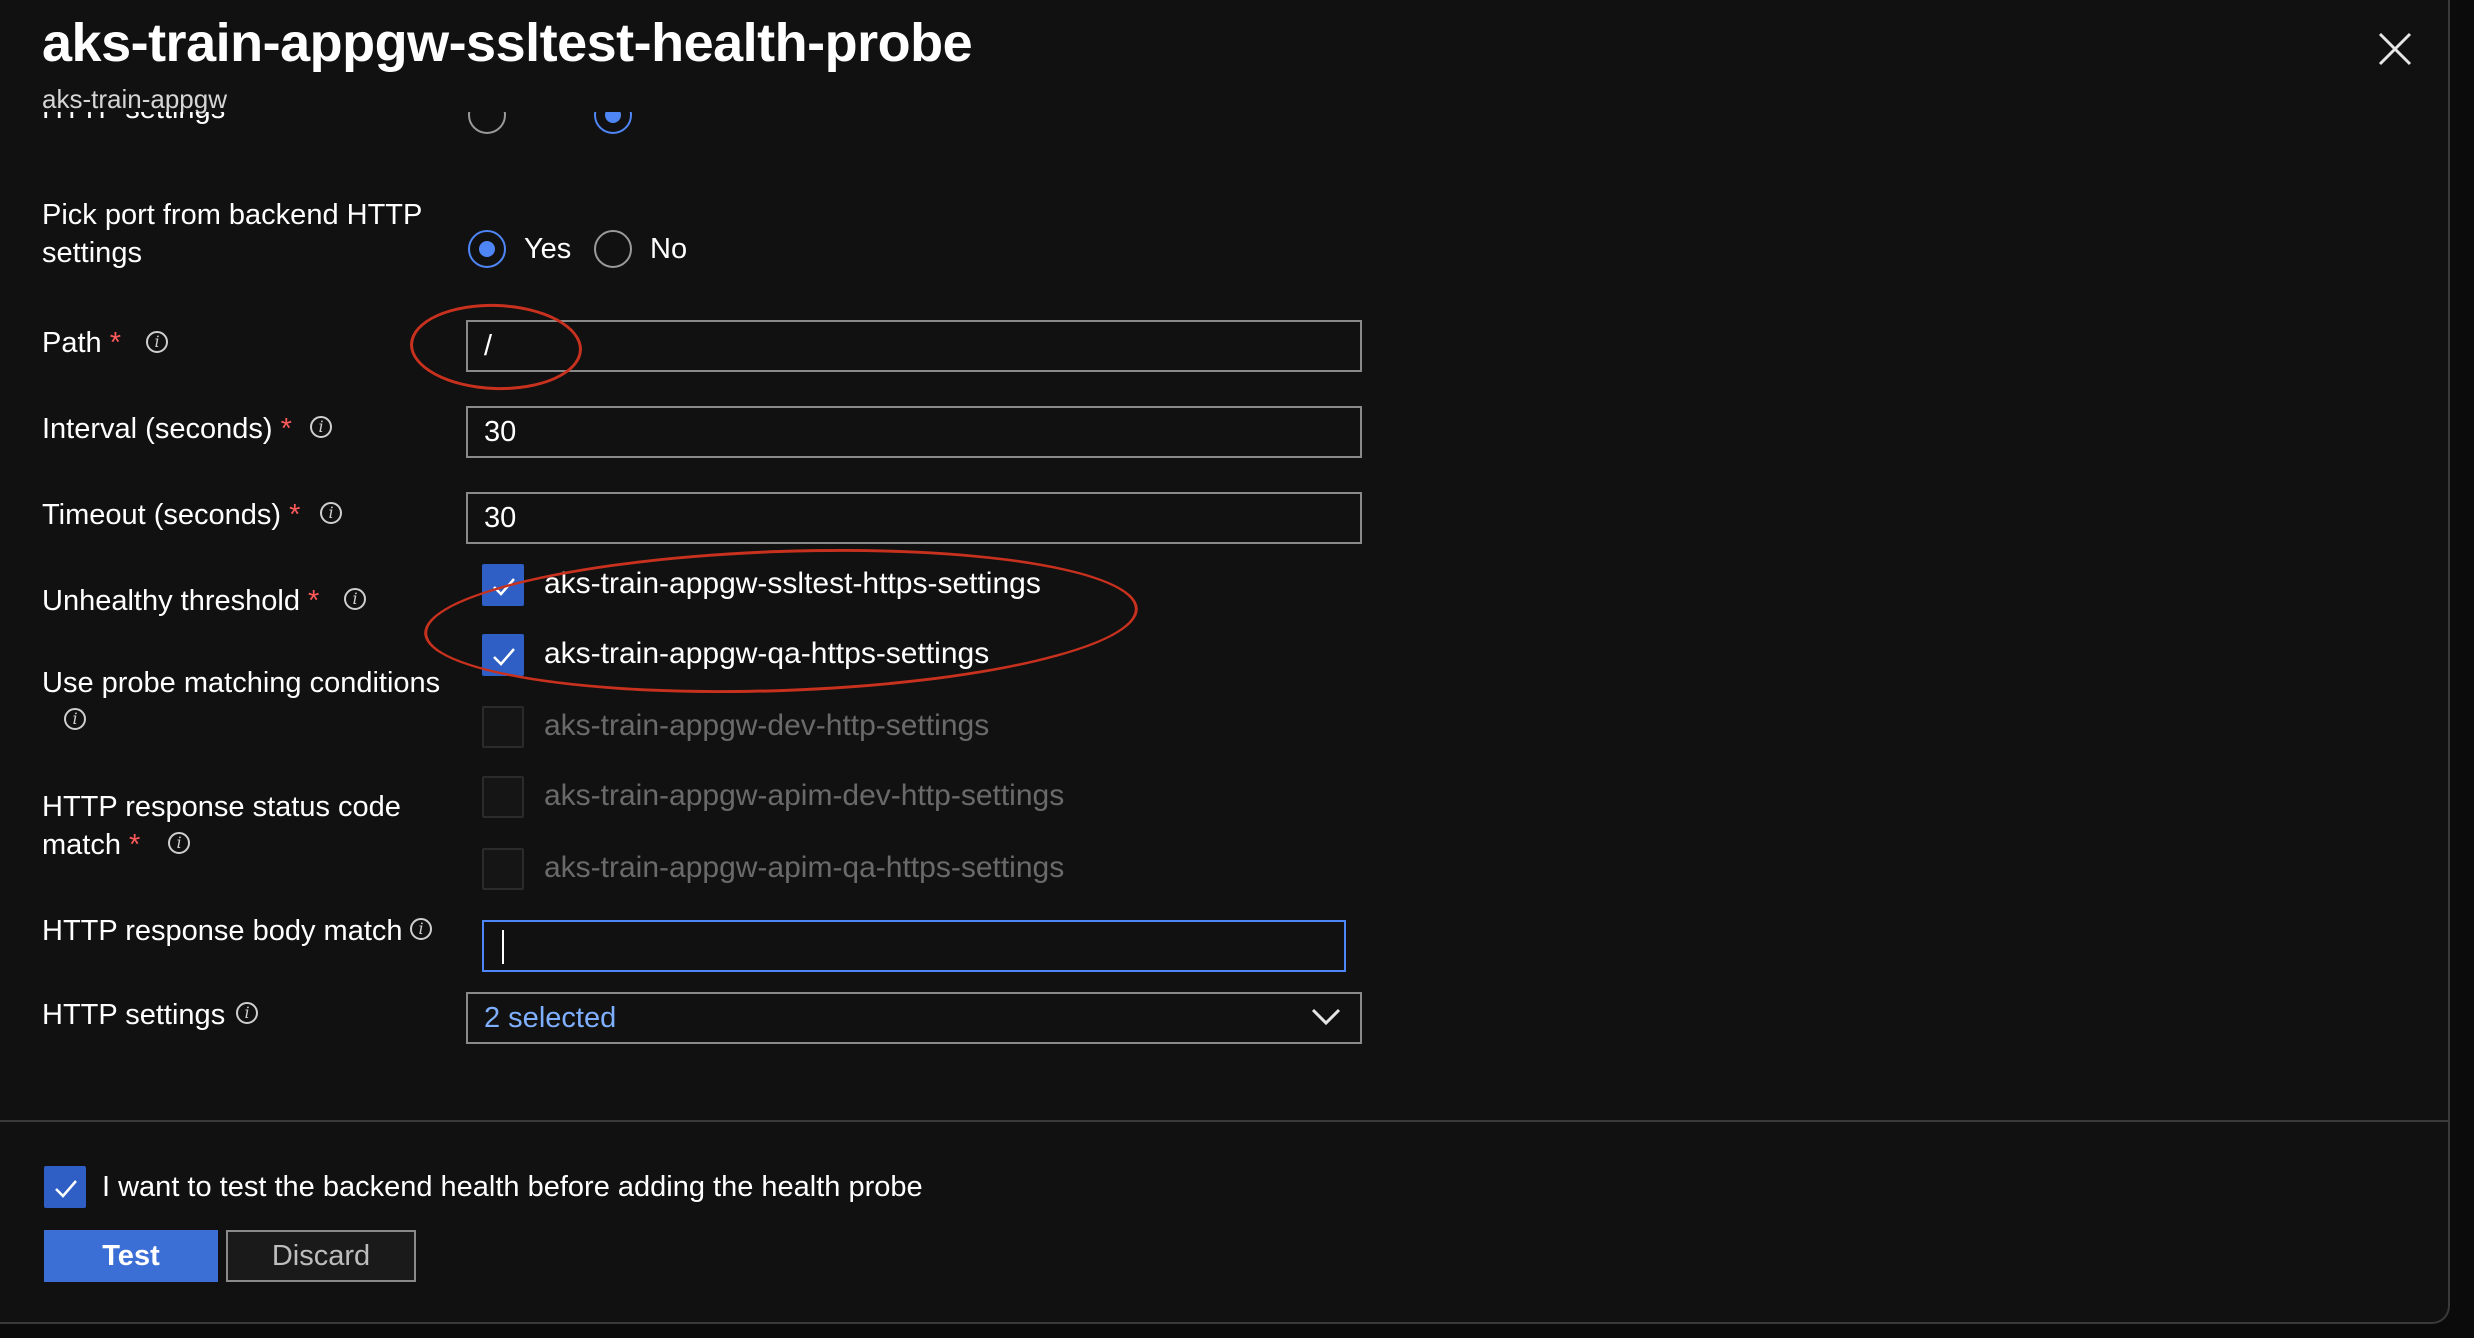  What do you see at coordinates (487, 249) in the screenshot?
I see `pick-port-yes-radio` at bounding box center [487, 249].